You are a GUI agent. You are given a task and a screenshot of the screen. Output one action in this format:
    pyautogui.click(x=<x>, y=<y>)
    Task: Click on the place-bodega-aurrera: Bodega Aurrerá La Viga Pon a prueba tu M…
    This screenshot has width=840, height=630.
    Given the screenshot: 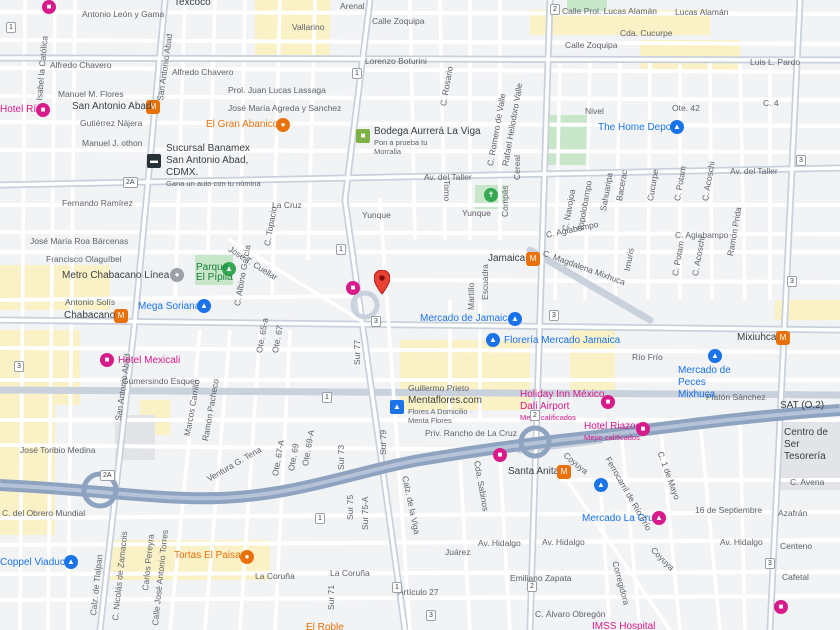 What is the action you would take?
    pyautogui.click(x=427, y=141)
    